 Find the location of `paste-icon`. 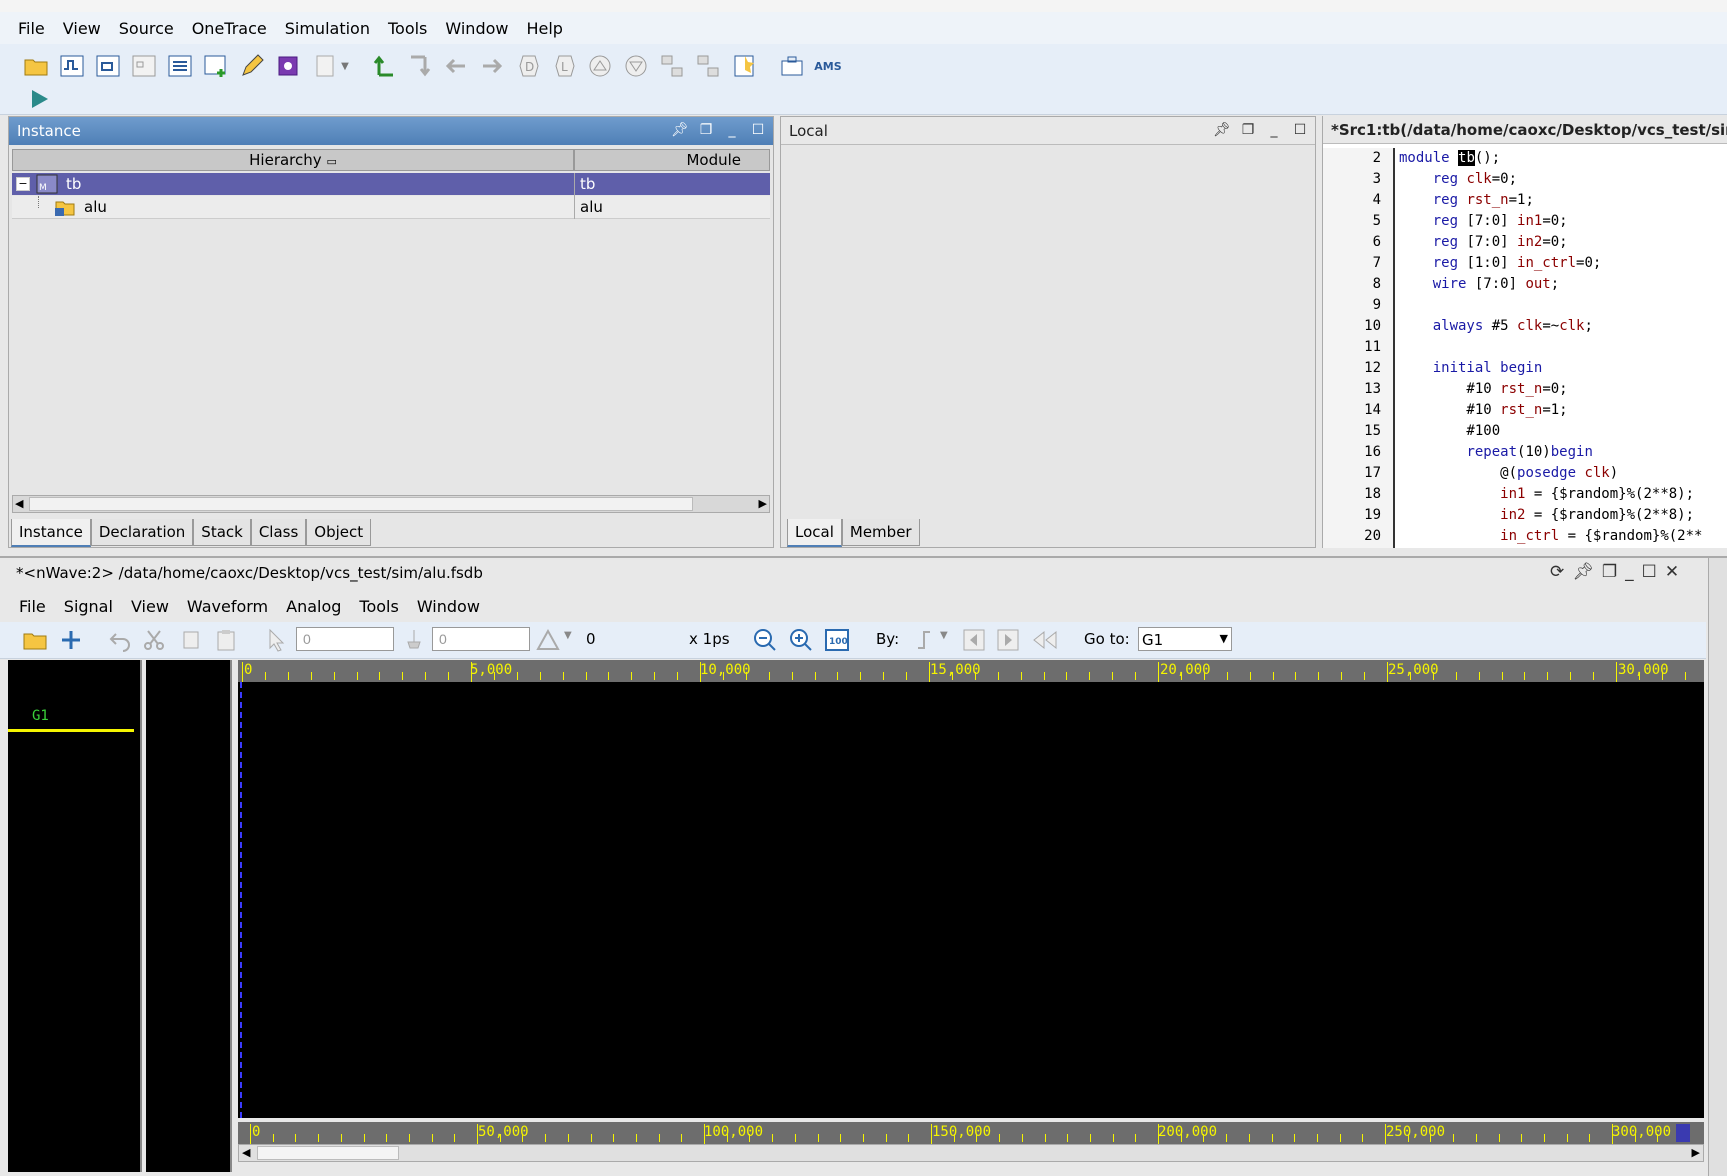

paste-icon is located at coordinates (226, 642).